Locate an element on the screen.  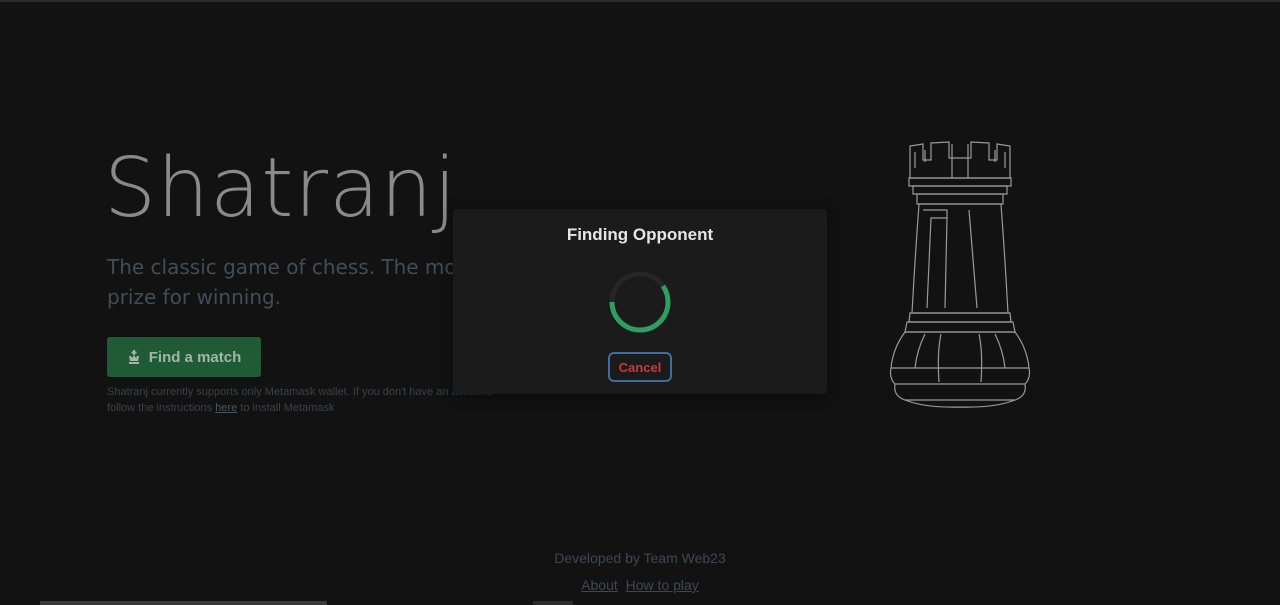
finding-opponent-dialog: Finding Opponent Cancel is located at coordinates (640, 301).